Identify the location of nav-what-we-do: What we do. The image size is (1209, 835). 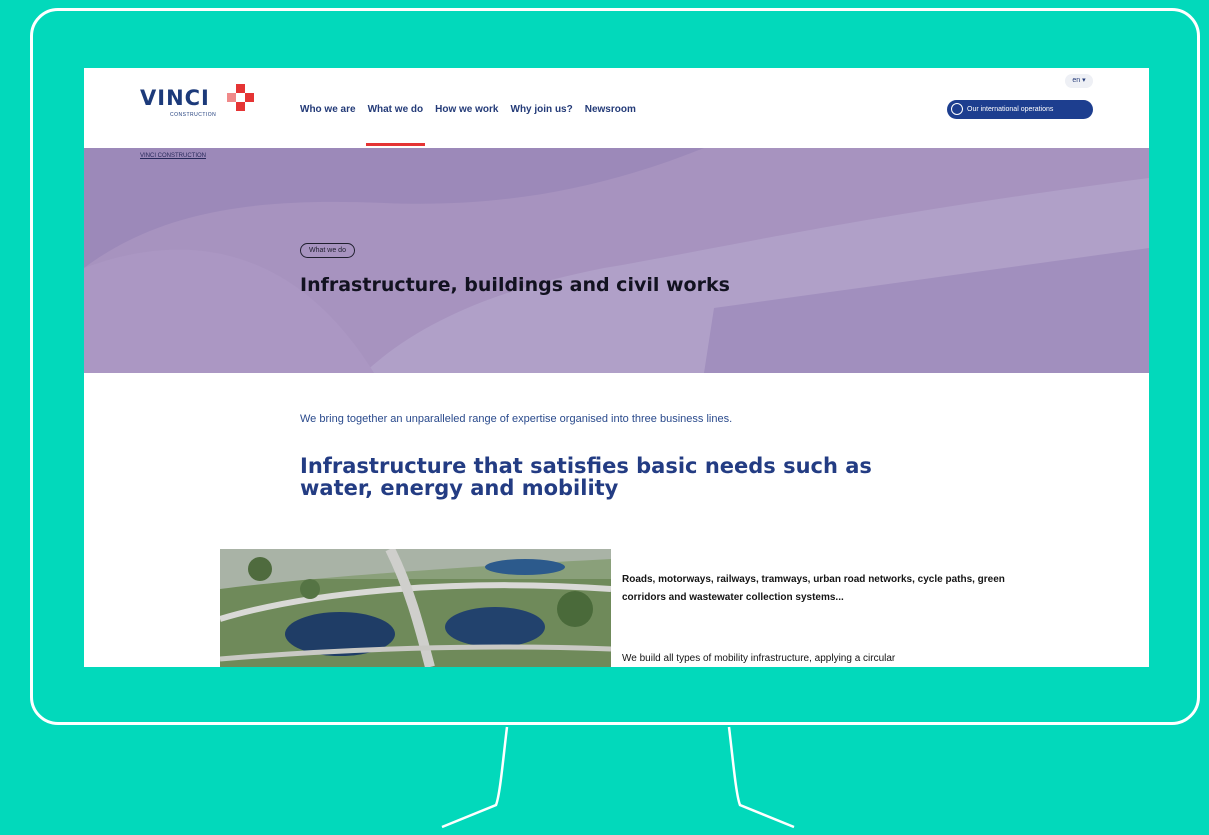
(395, 125).